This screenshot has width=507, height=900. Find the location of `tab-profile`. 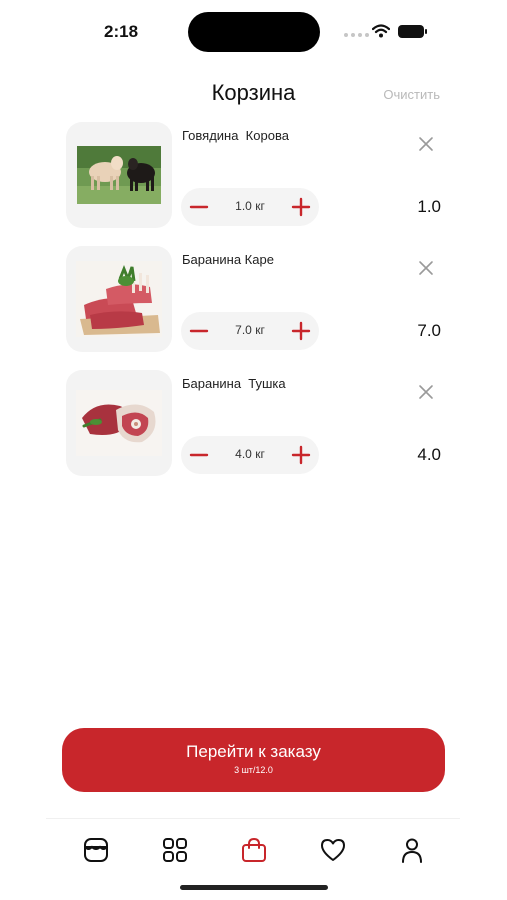

tab-profile is located at coordinates (412, 850).